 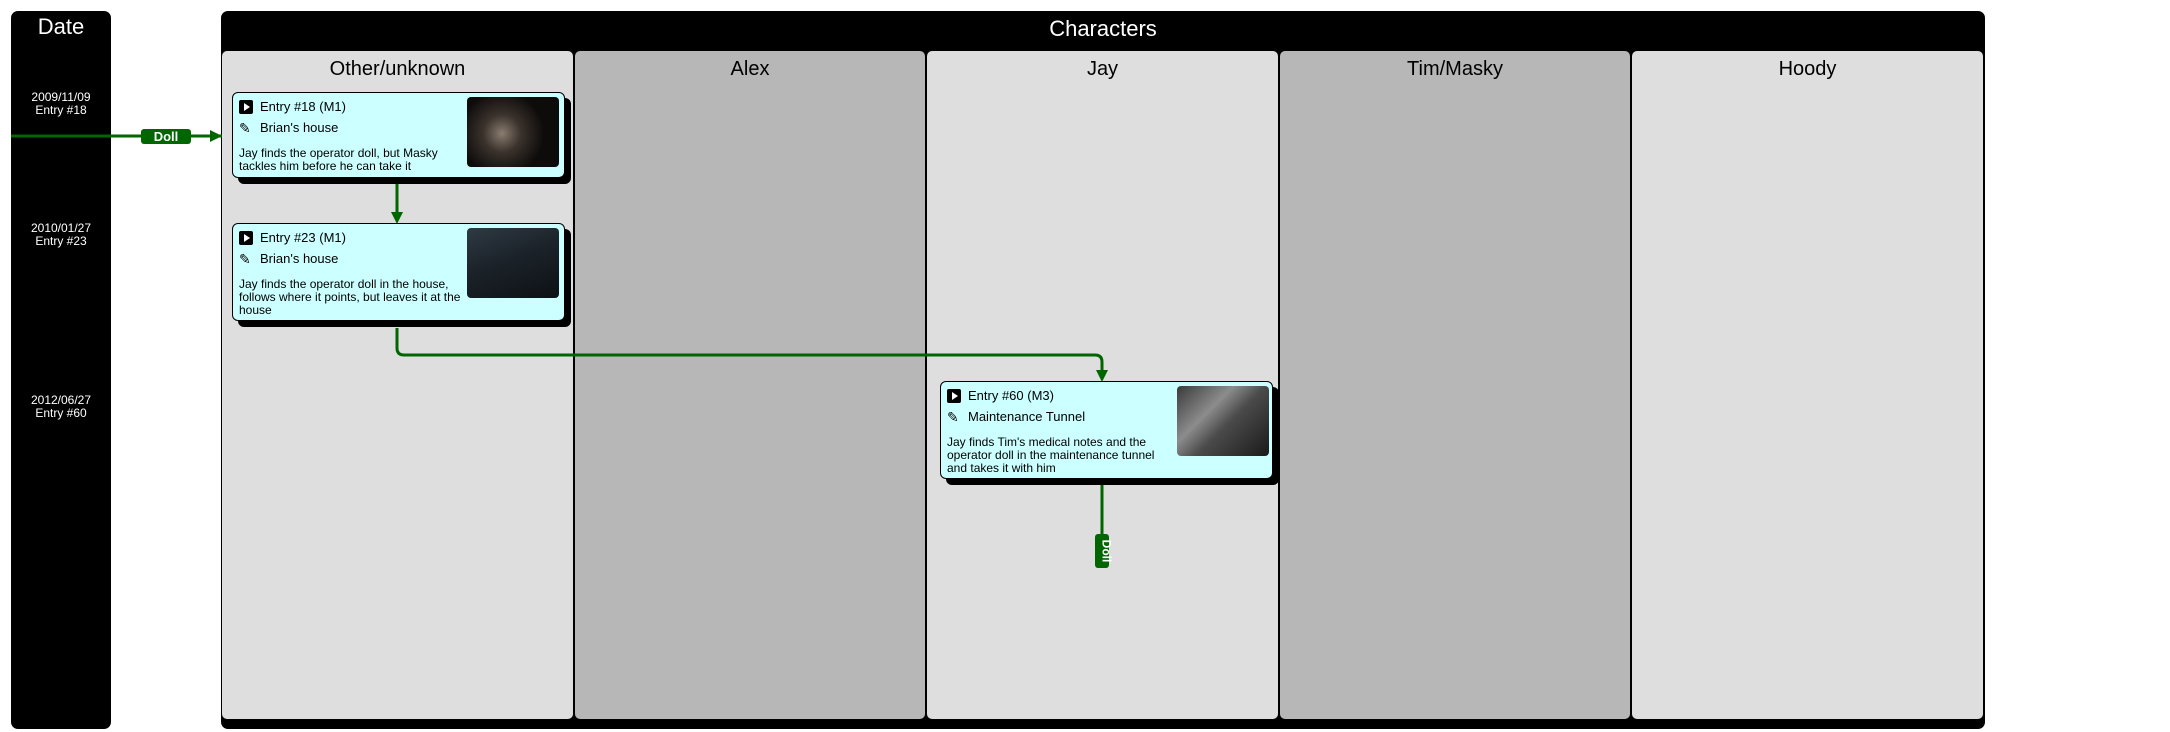 I want to click on entry-title: Entry #60 (M3), so click(x=1011, y=395).